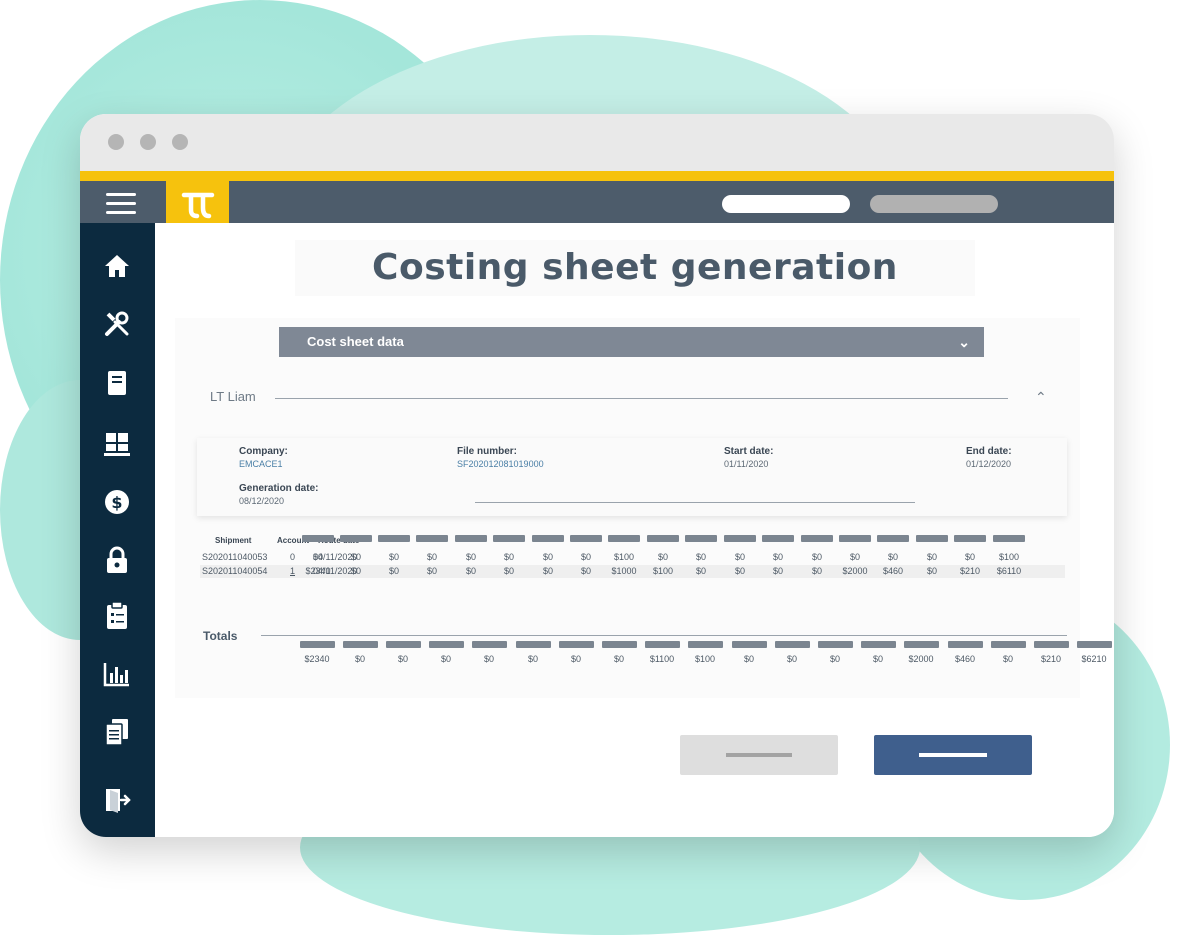 The width and height of the screenshot is (1201, 952). I want to click on bar-chart-icon, so click(117, 674).